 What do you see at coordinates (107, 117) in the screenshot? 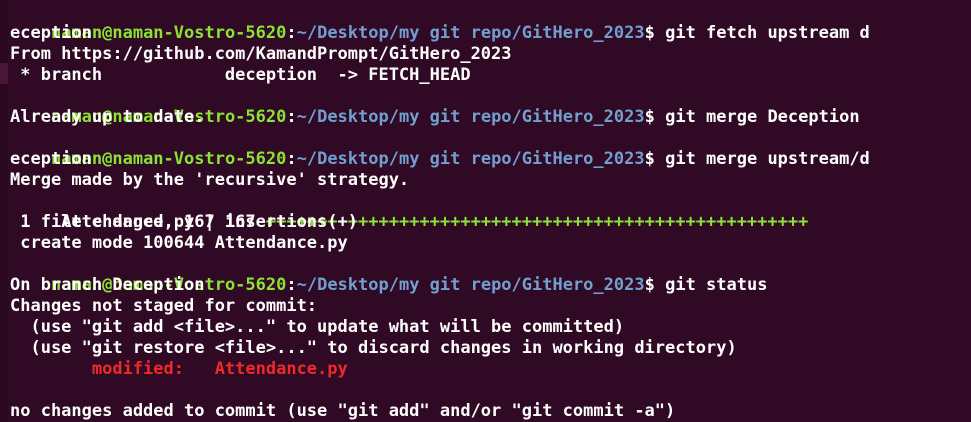
I see `output-line: Already up to date.` at bounding box center [107, 117].